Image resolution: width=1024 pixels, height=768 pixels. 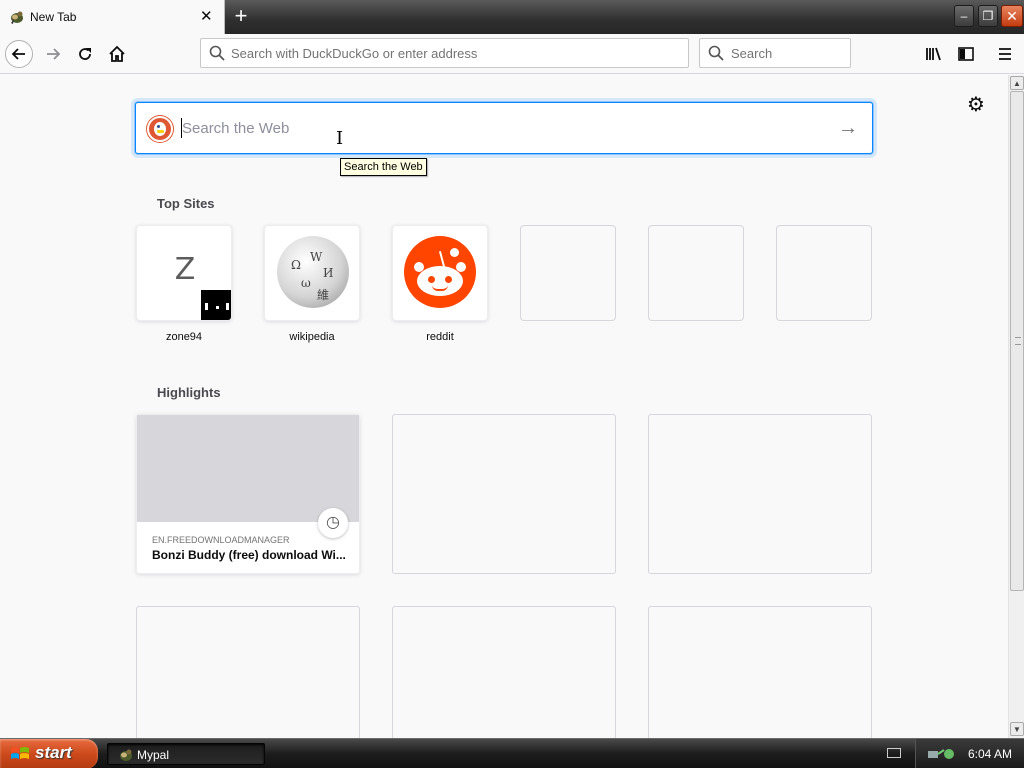 What do you see at coordinates (216, 305) in the screenshot?
I see `pong-icon` at bounding box center [216, 305].